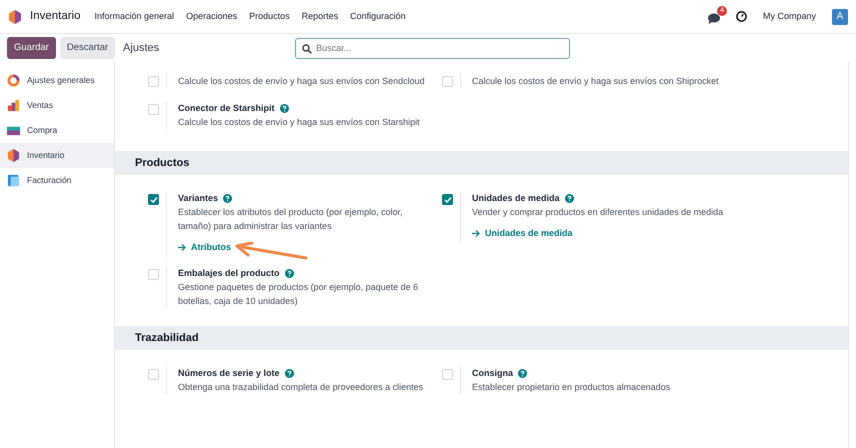 The image size is (856, 448). I want to click on section-header: Productos, so click(481, 163).